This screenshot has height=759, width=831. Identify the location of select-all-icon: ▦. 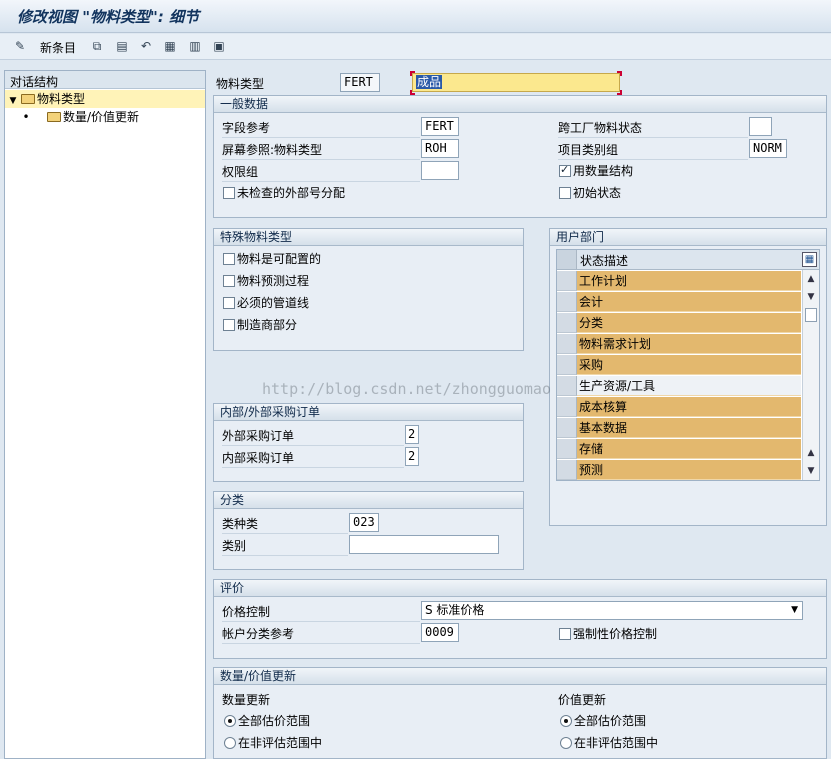
(170, 46).